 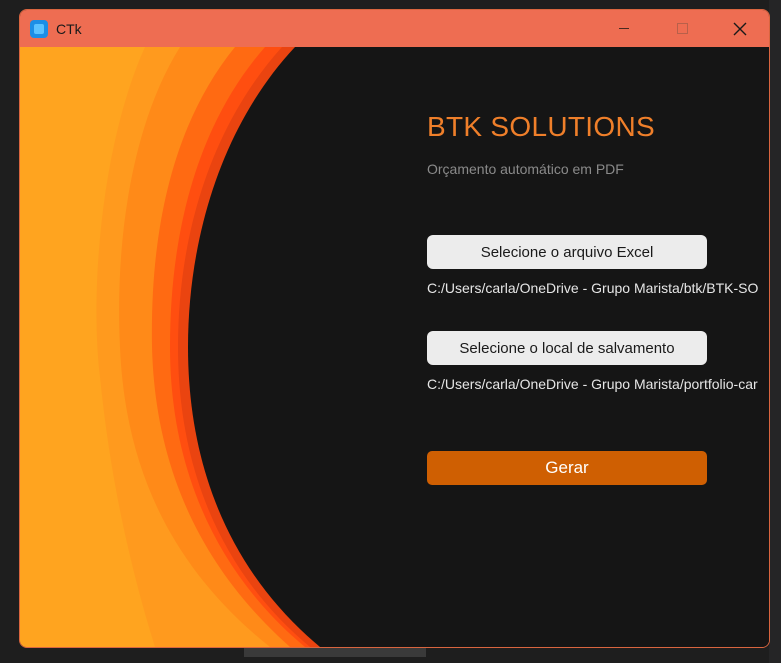 I want to click on select-excel-button: Selecione o arquivo Excel, so click(x=567, y=252).